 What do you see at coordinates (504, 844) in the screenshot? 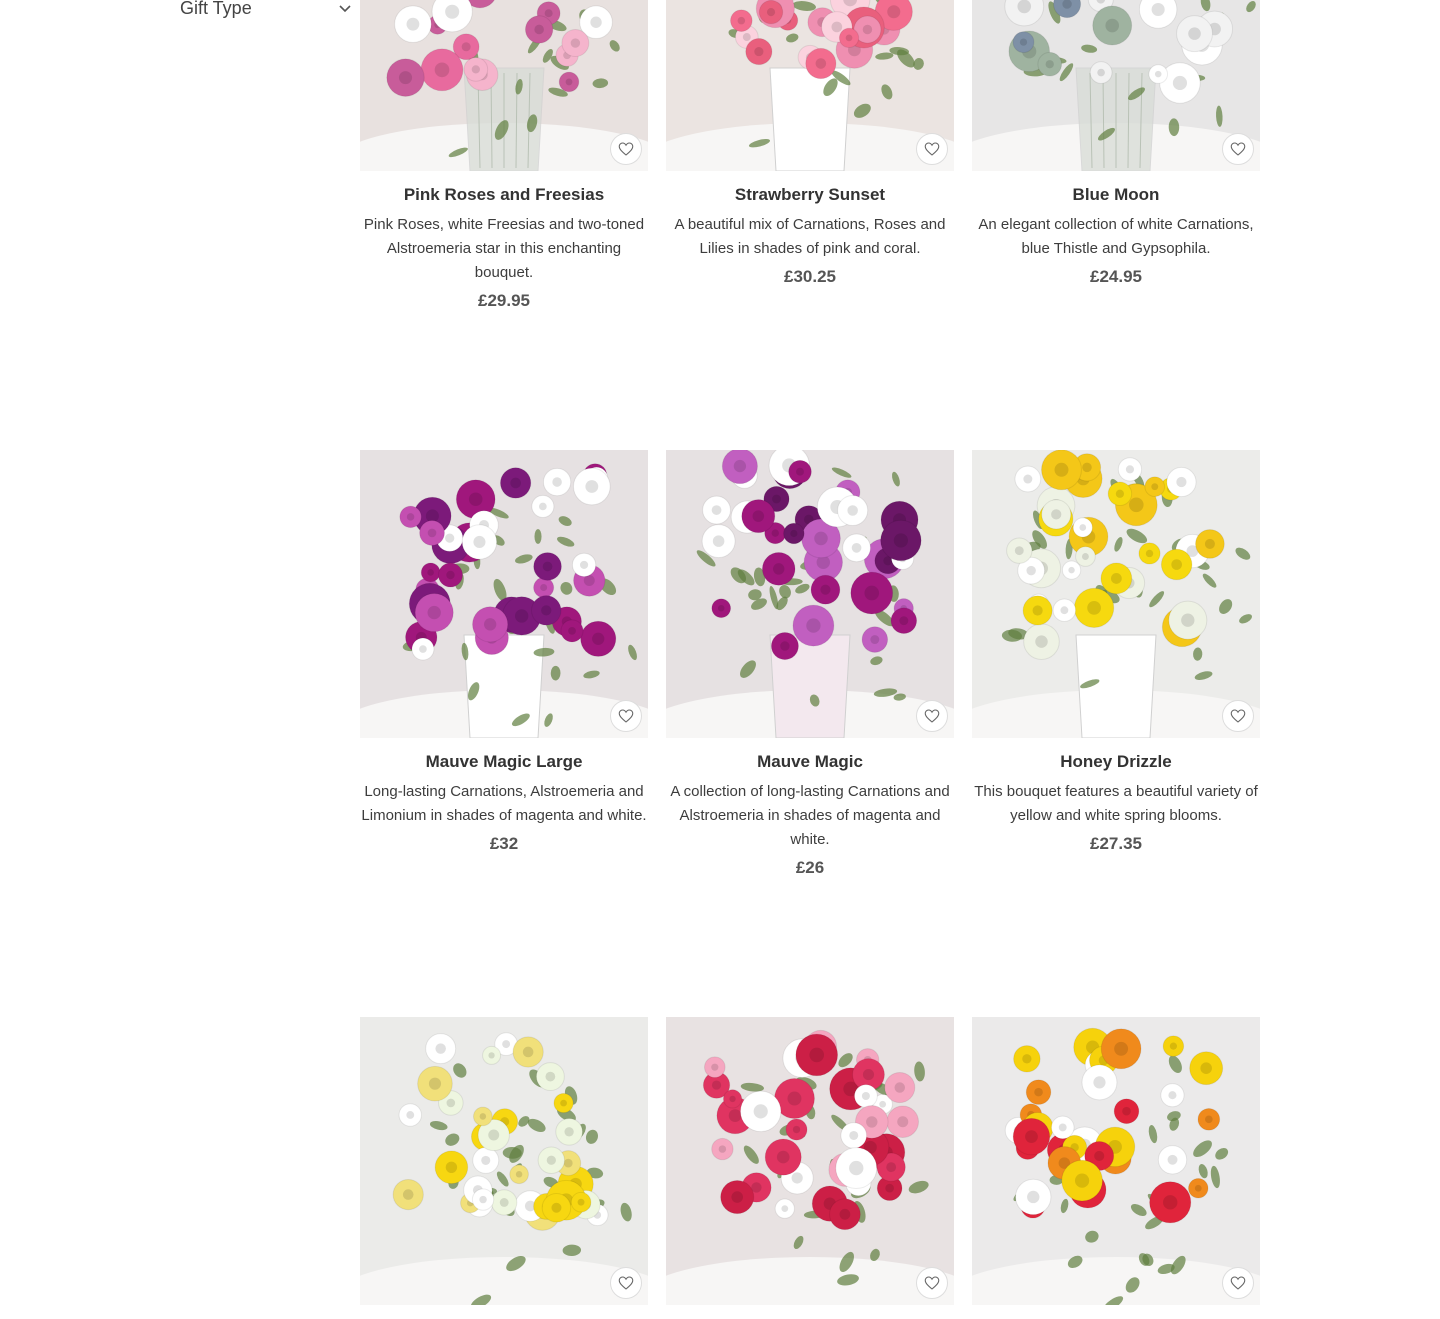
I see `product-price: £32` at bounding box center [504, 844].